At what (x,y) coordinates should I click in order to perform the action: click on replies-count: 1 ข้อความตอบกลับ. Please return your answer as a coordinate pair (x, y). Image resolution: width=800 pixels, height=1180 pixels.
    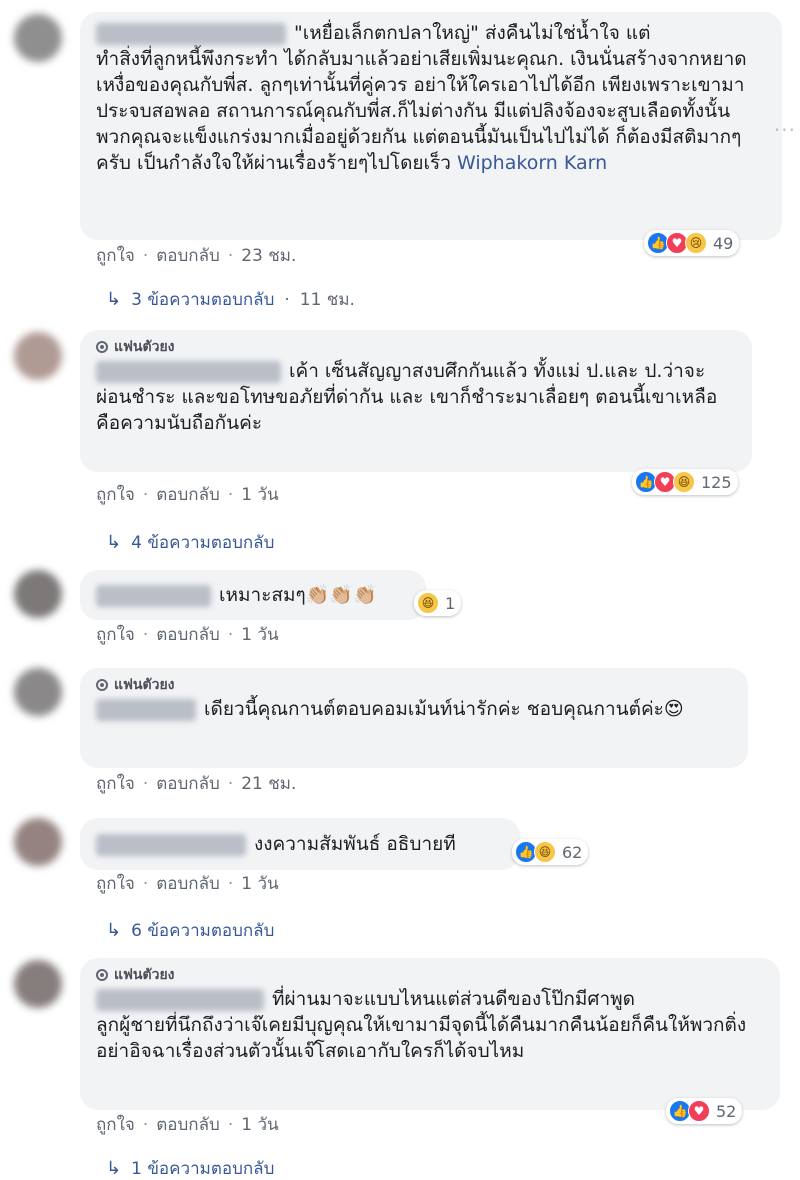
    Looking at the image, I should click on (202, 1169).